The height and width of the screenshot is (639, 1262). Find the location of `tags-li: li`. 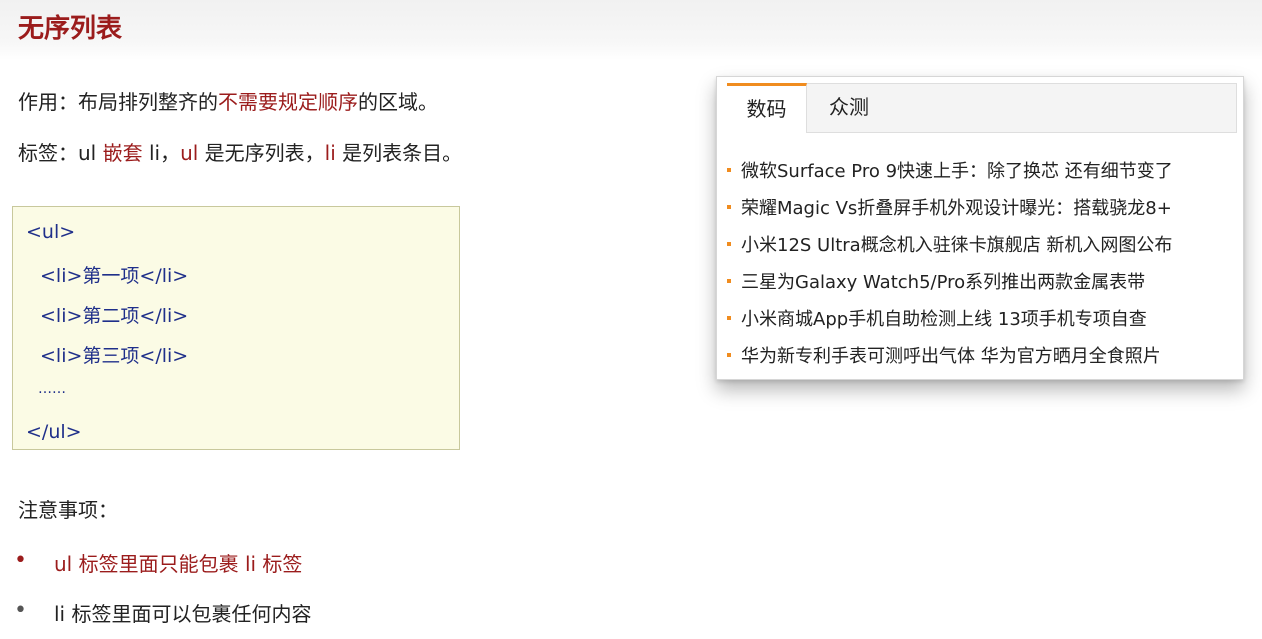

tags-li: li is located at coordinates (330, 153).